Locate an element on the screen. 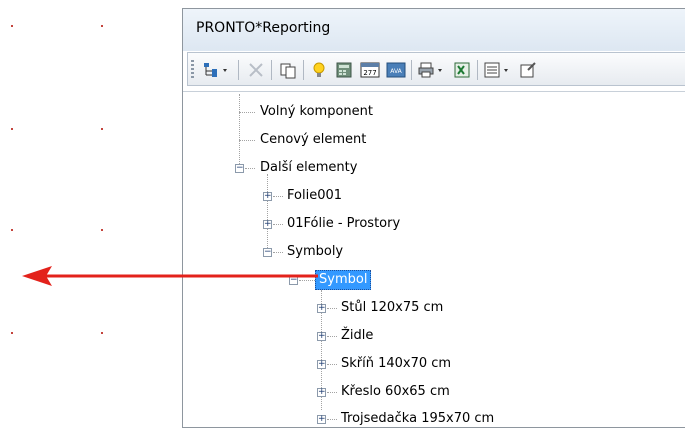  title-bar: PRONTO*Reporting is located at coordinates (434, 30).